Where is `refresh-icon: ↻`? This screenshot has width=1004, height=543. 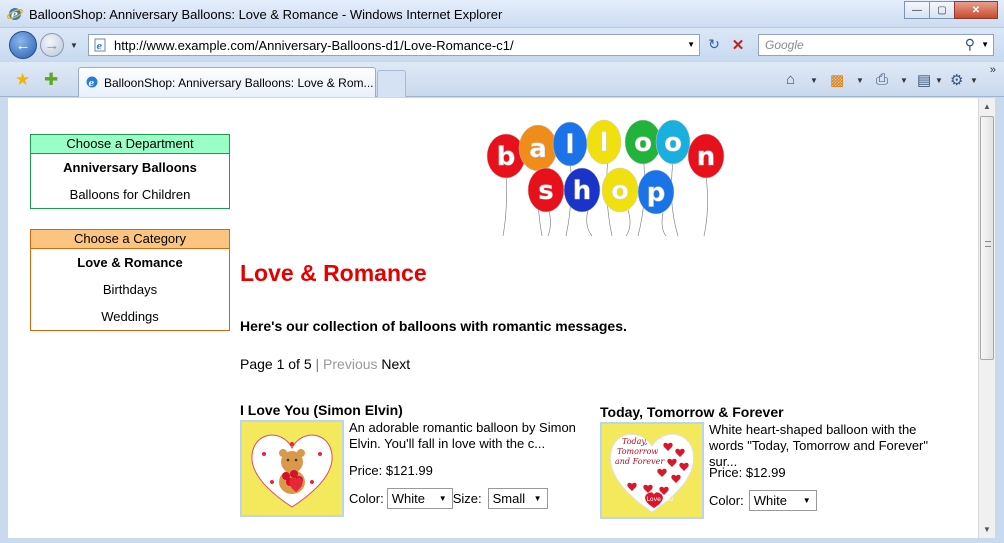
refresh-icon: ↻ is located at coordinates (714, 45).